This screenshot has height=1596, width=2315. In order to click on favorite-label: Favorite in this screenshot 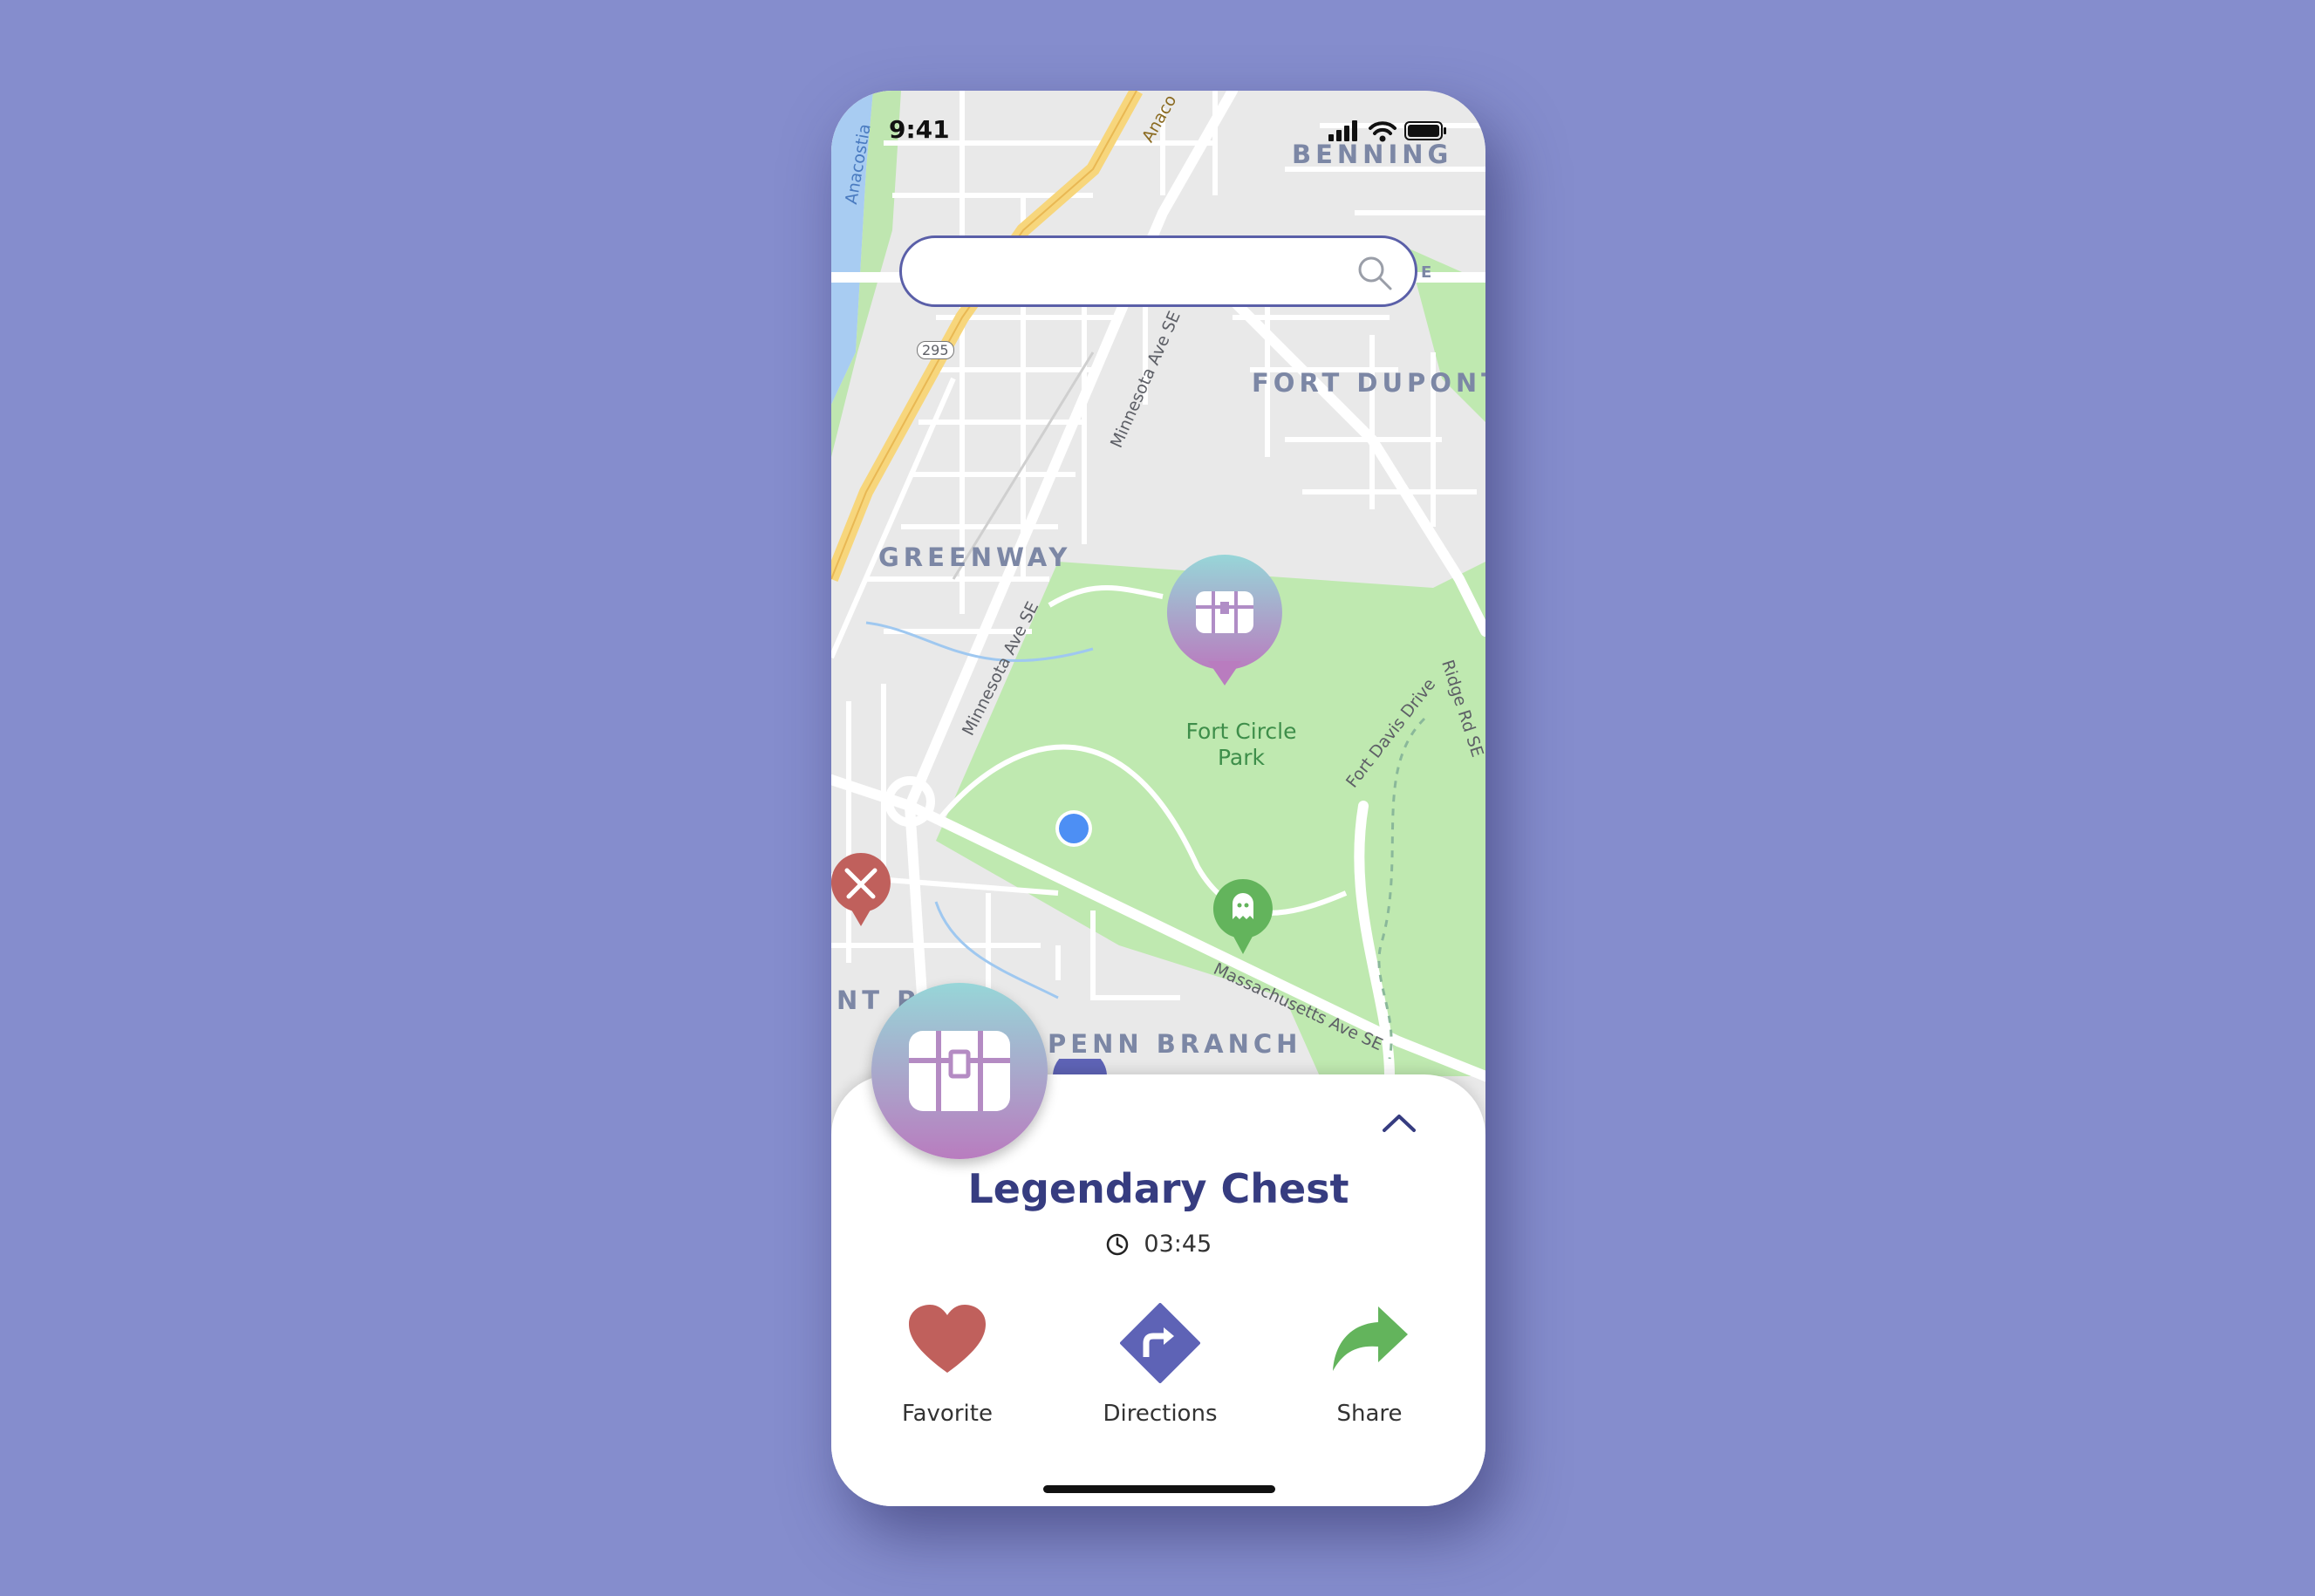, I will do `click(948, 1414)`.